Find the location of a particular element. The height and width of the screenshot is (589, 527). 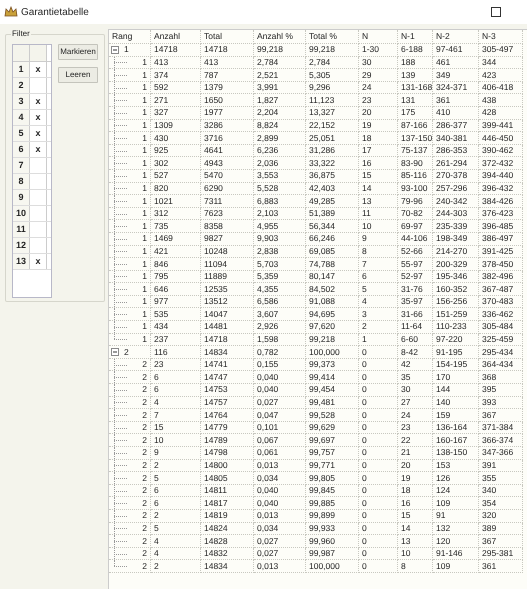

row-header: 11 is located at coordinates (21, 229).